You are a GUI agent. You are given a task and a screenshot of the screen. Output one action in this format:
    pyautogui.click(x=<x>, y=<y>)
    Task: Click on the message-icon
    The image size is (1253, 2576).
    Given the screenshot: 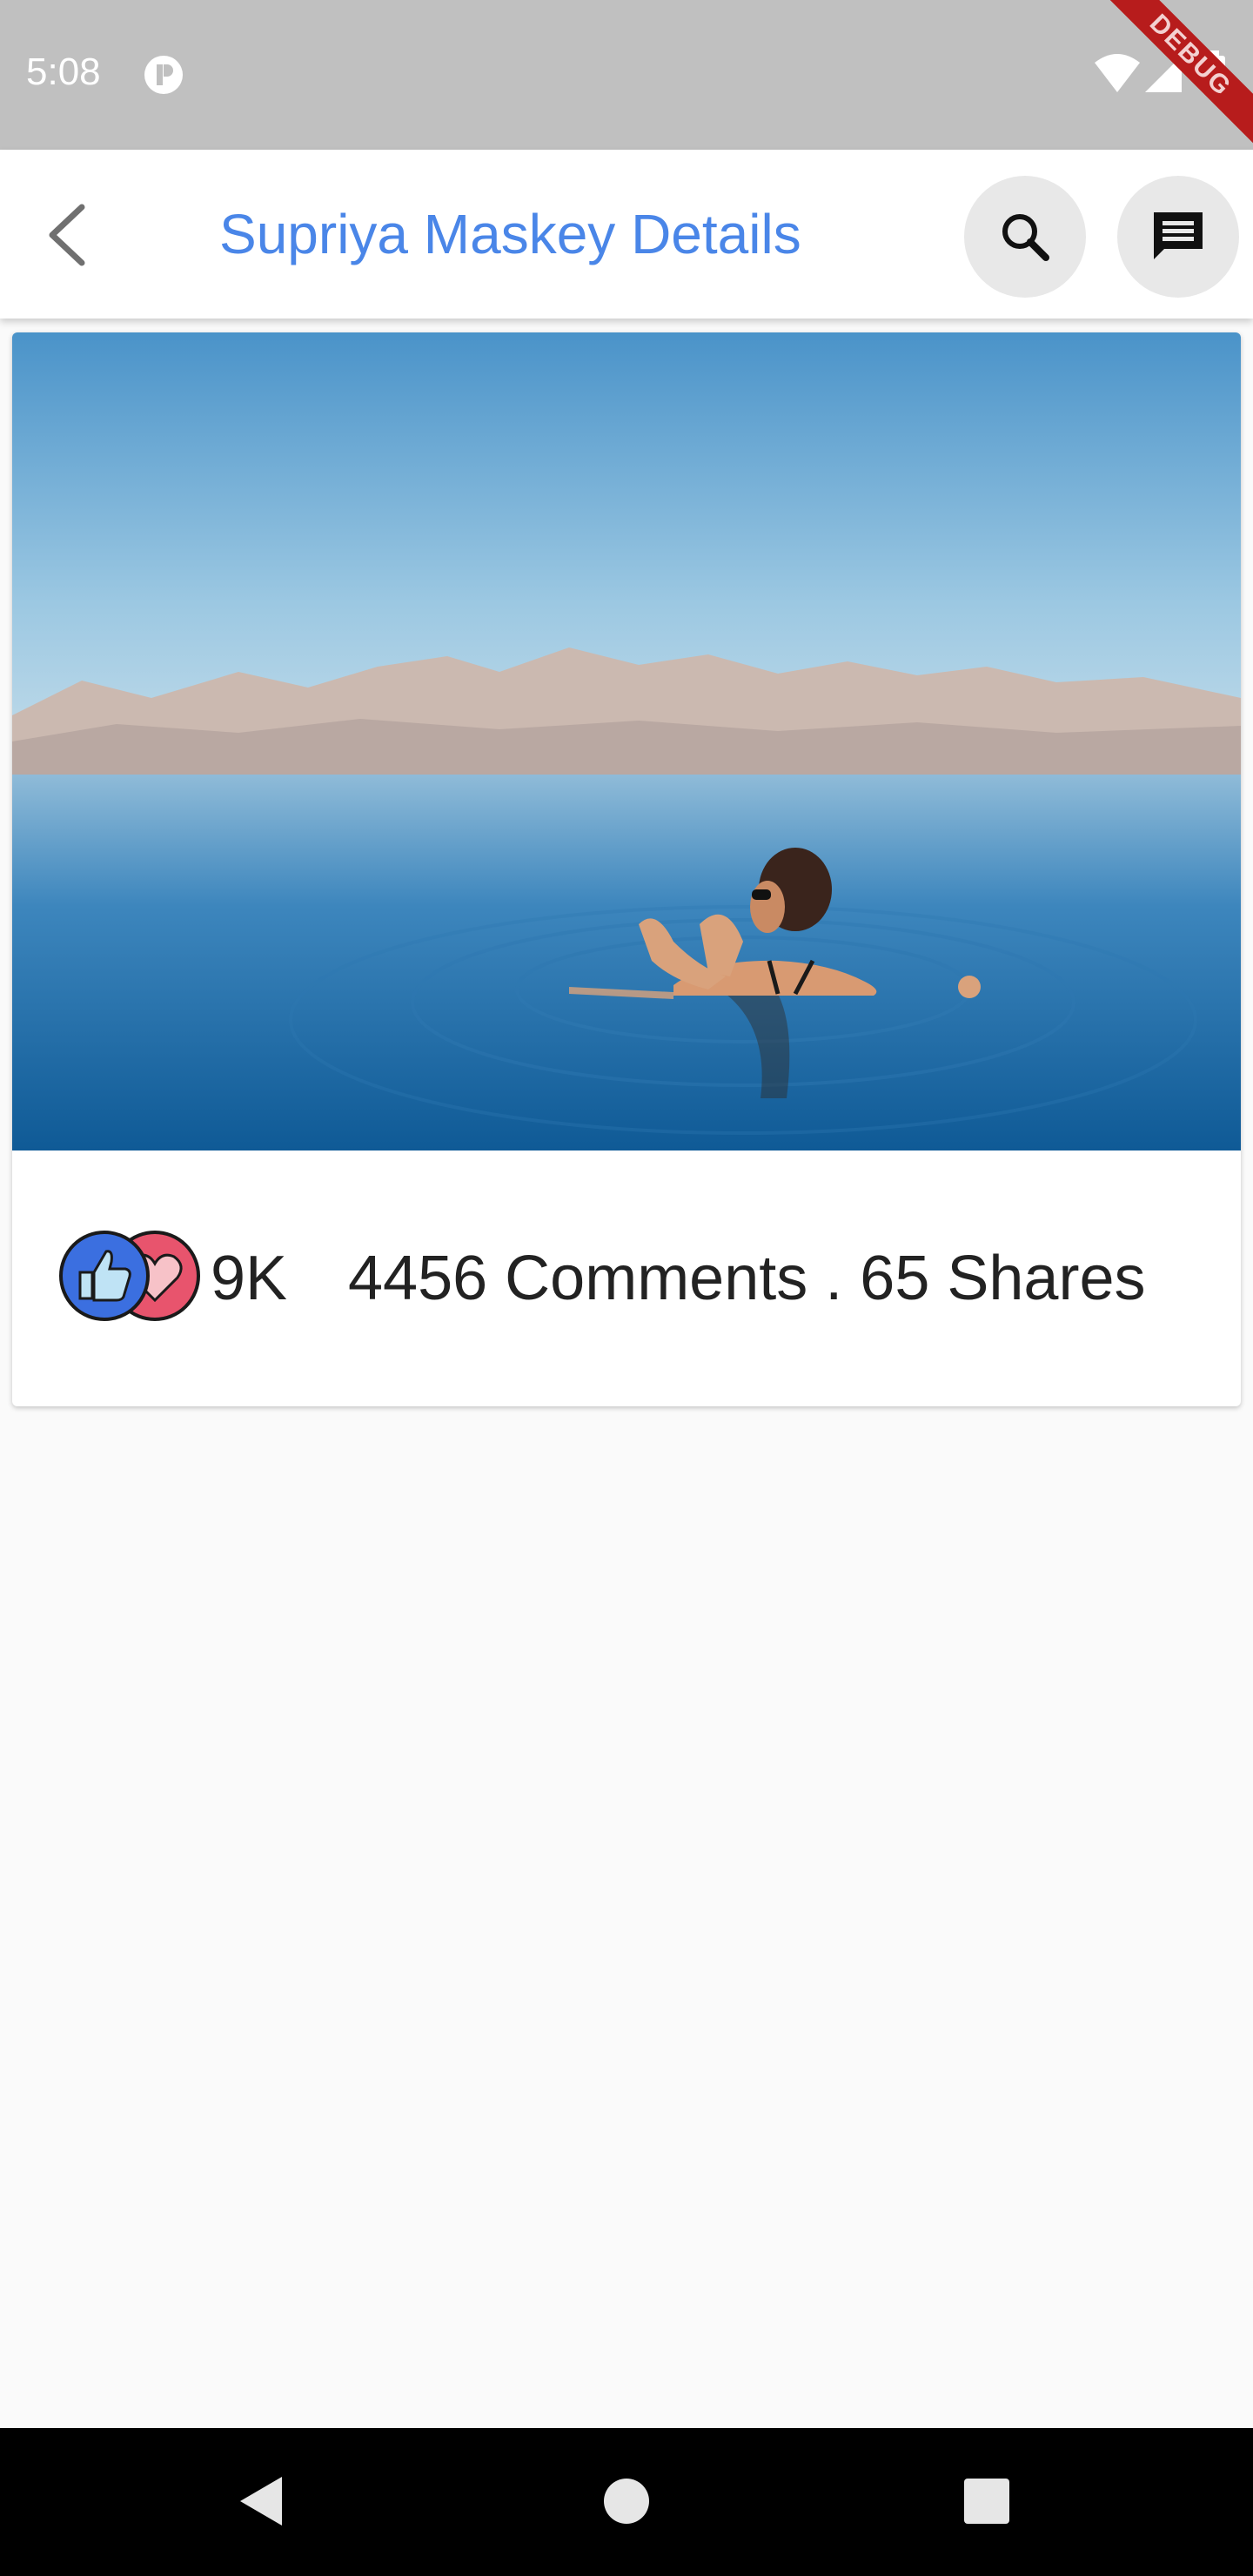 What is the action you would take?
    pyautogui.click(x=1178, y=235)
    